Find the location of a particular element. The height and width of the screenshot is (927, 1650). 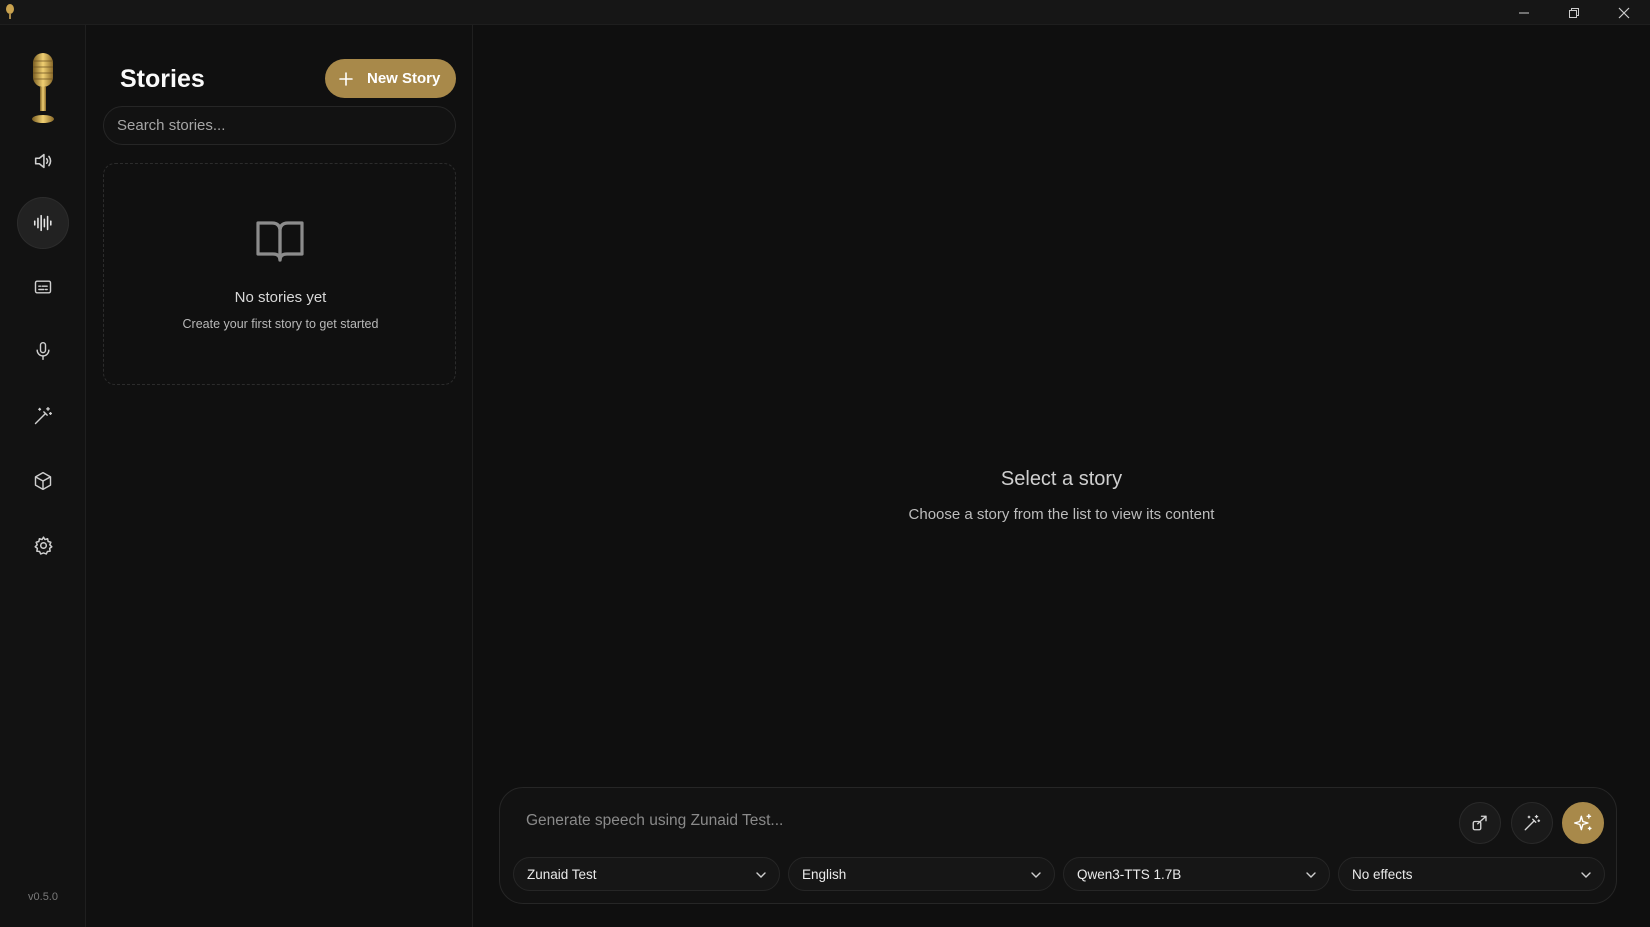

language-select: English is located at coordinates (921, 874).